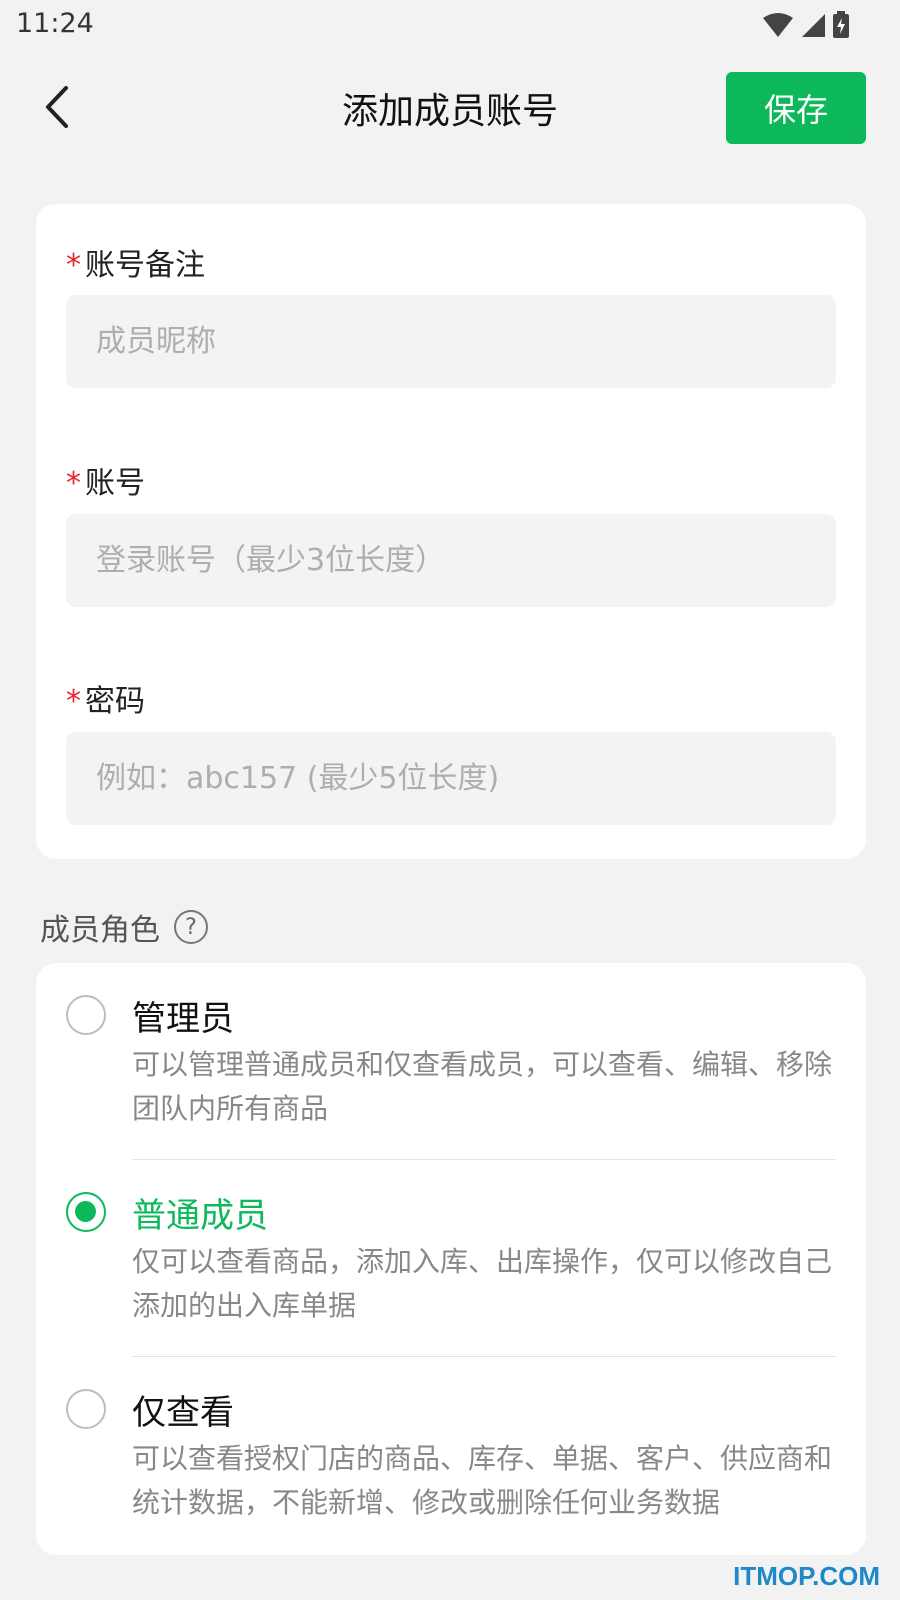 Image resolution: width=900 pixels, height=1600 pixels. Describe the element at coordinates (796, 108) in the screenshot. I see `save-button: 保存` at that location.